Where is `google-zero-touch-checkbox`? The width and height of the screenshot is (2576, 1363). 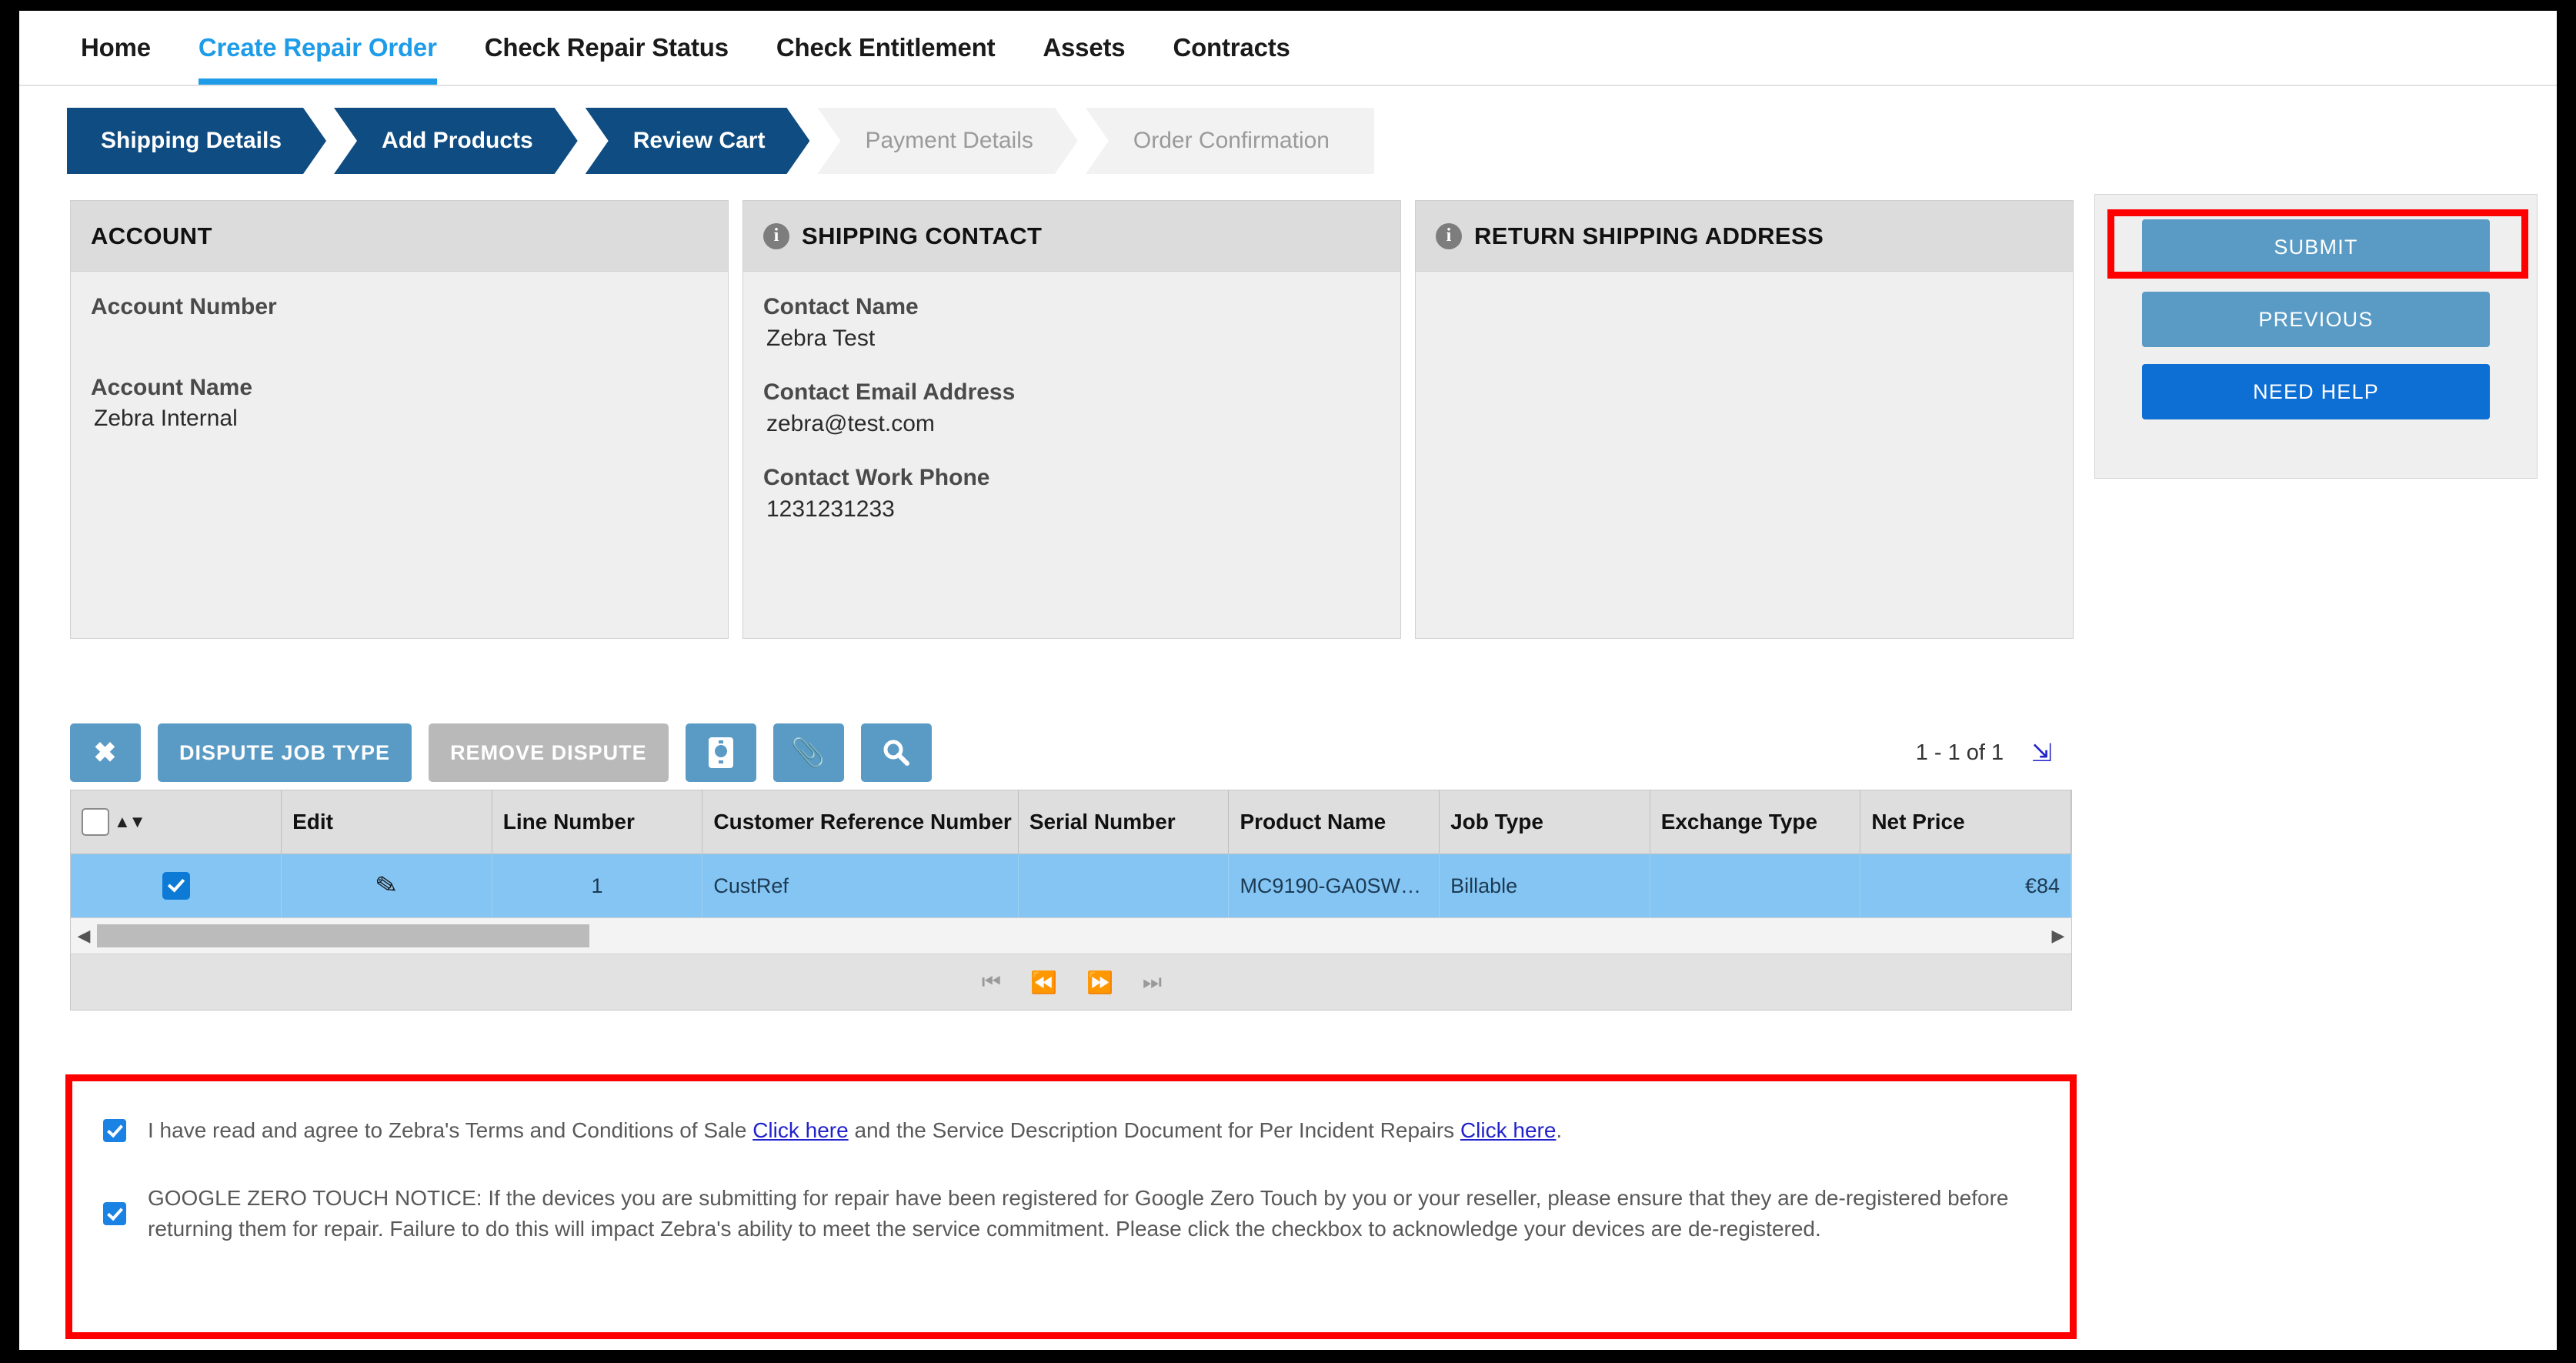 google-zero-touch-checkbox is located at coordinates (114, 1213).